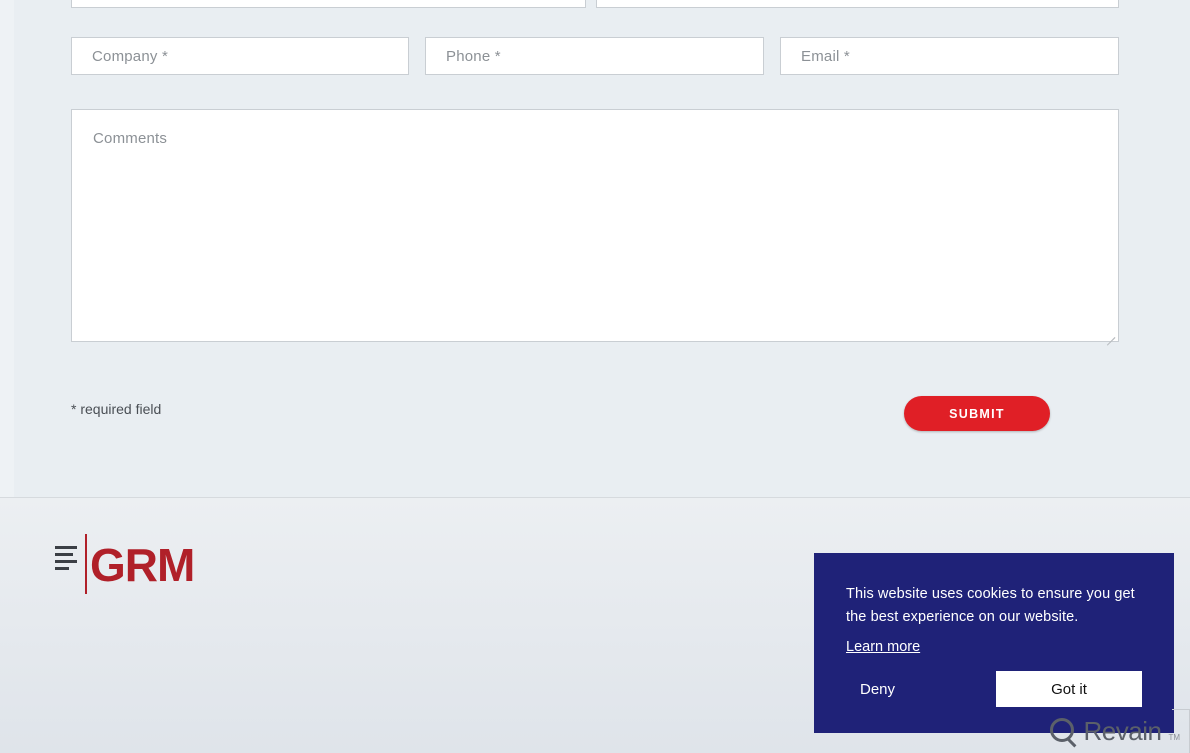  Describe the element at coordinates (1110, 336) in the screenshot. I see `textarea-resize-handle` at that location.